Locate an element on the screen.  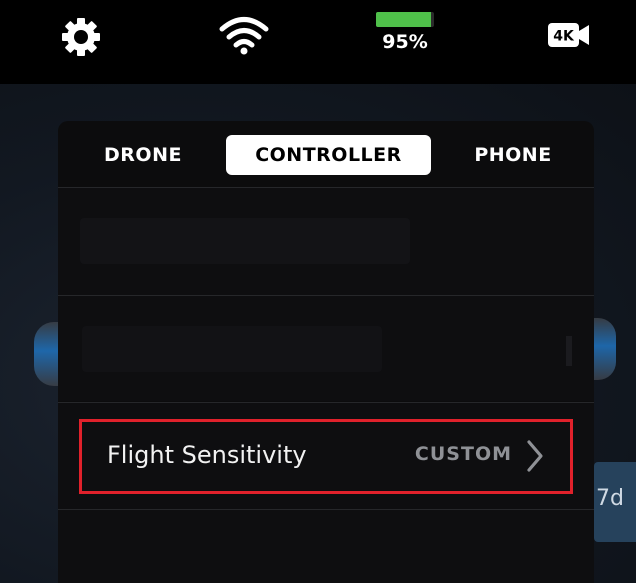
video-badge-label: 4K is located at coordinates (564, 37).